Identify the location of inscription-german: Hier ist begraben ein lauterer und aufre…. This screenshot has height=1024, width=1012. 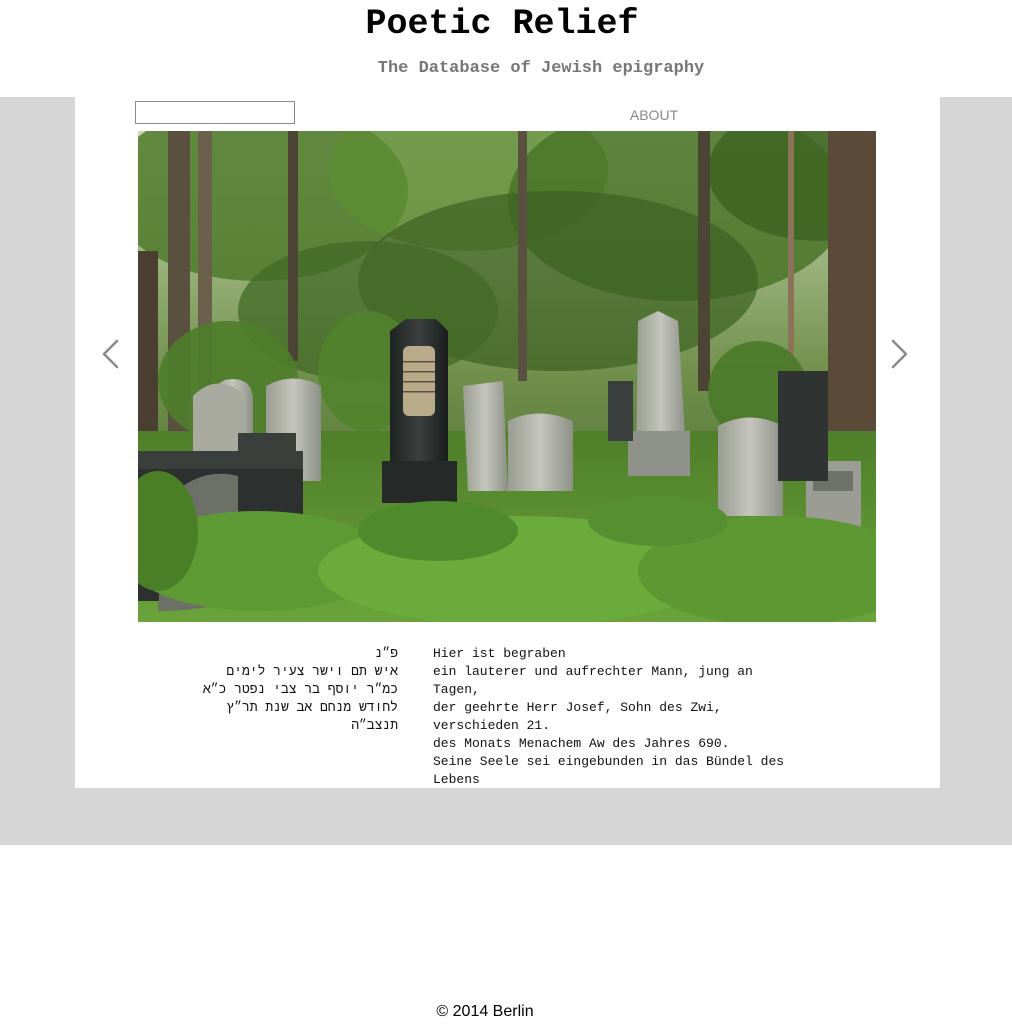
(609, 716).